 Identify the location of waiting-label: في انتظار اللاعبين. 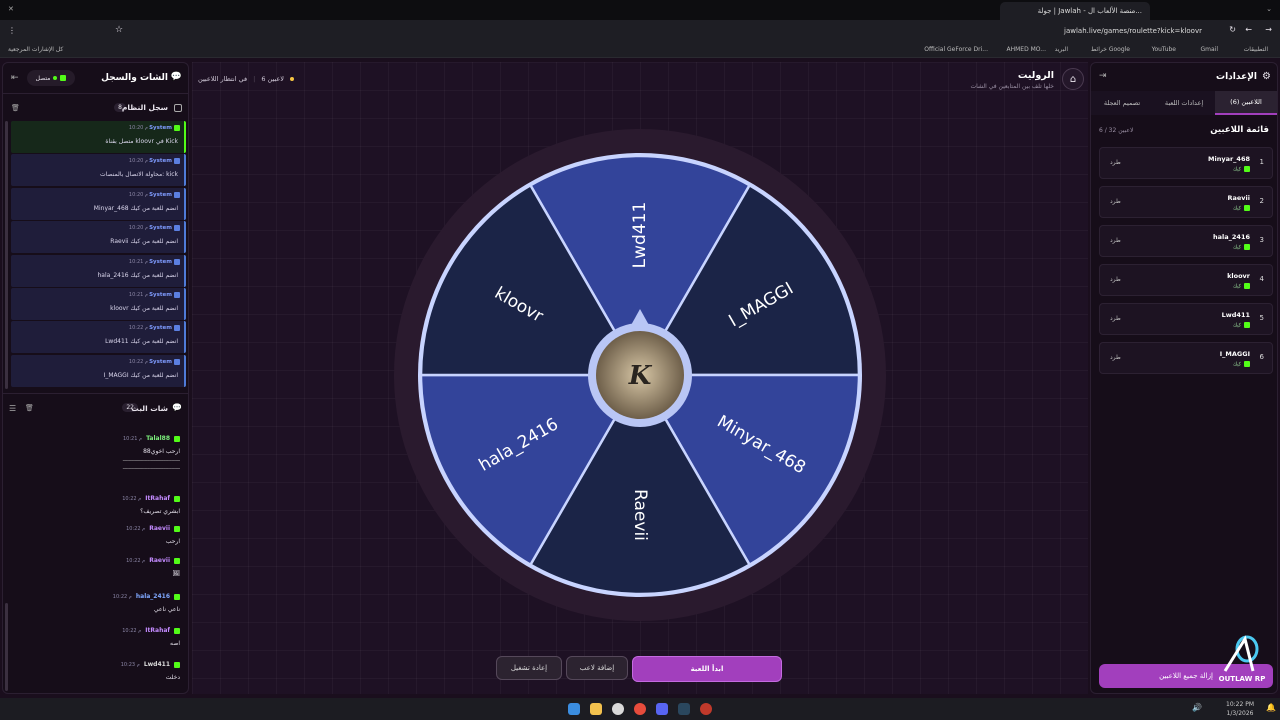
(223, 79).